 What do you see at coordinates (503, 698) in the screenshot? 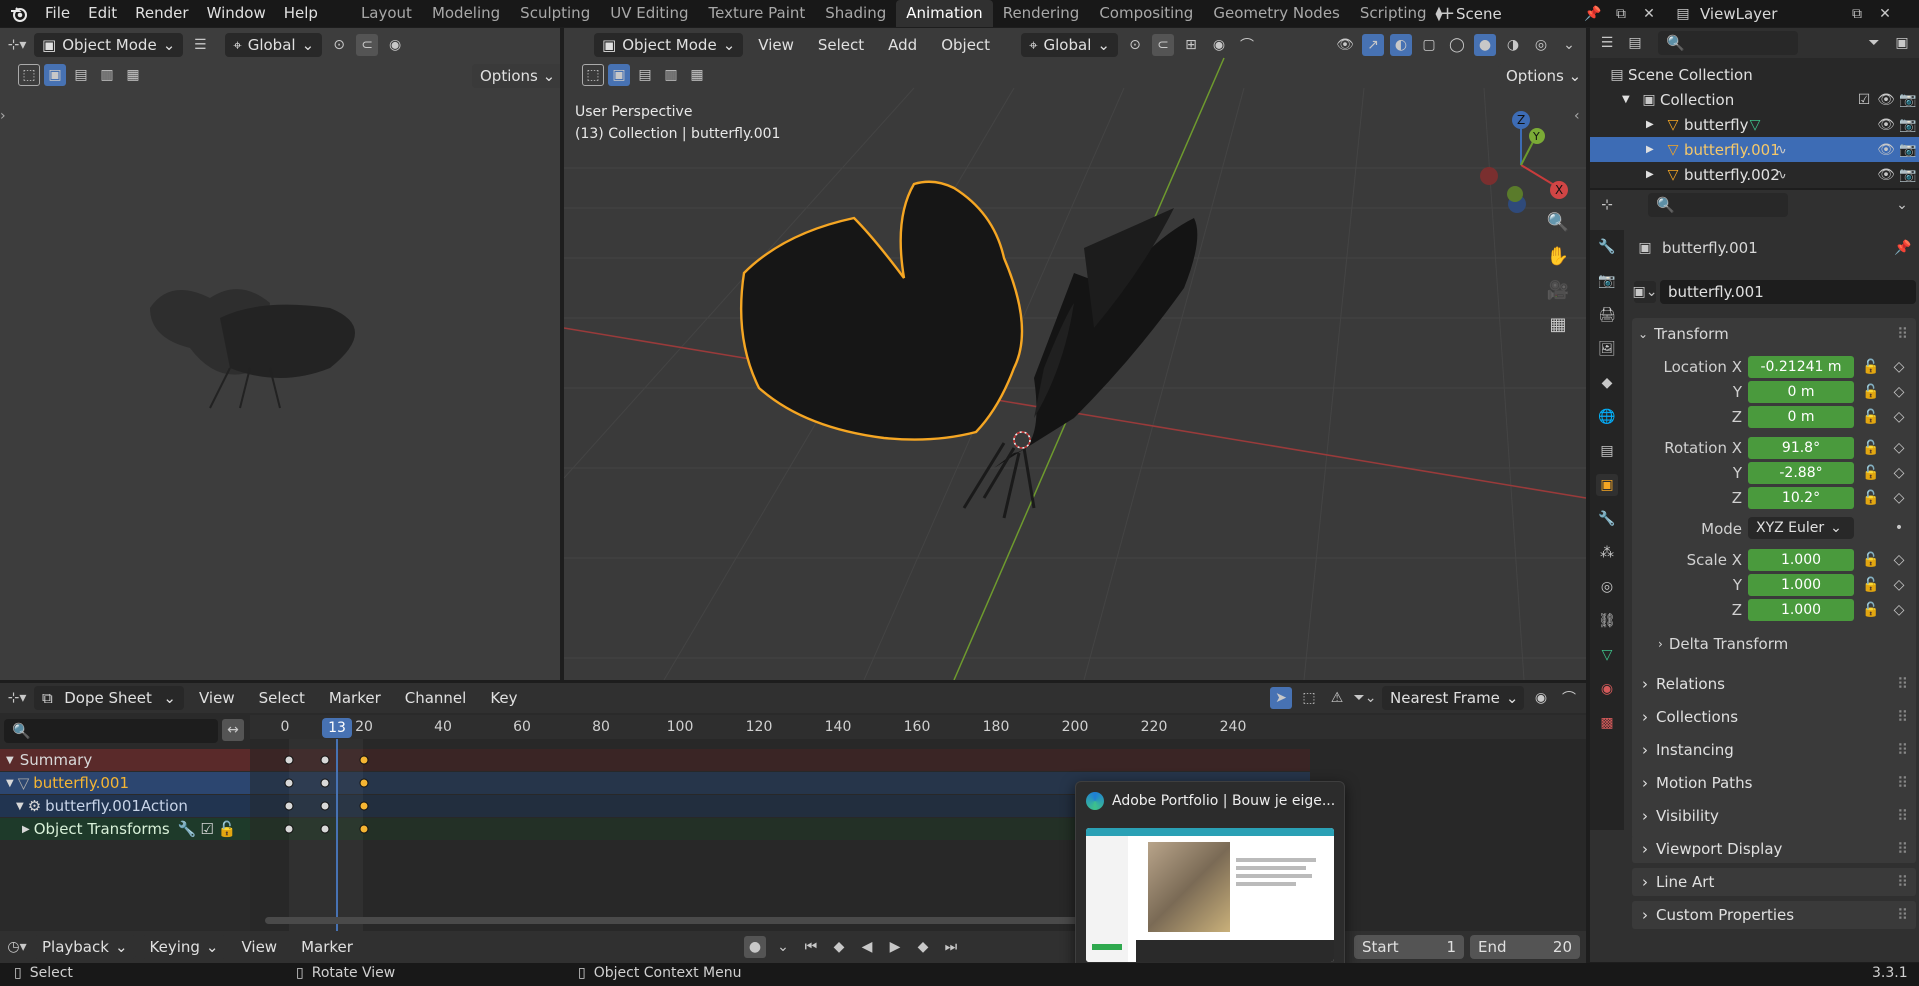
I see `menu-key: Key` at bounding box center [503, 698].